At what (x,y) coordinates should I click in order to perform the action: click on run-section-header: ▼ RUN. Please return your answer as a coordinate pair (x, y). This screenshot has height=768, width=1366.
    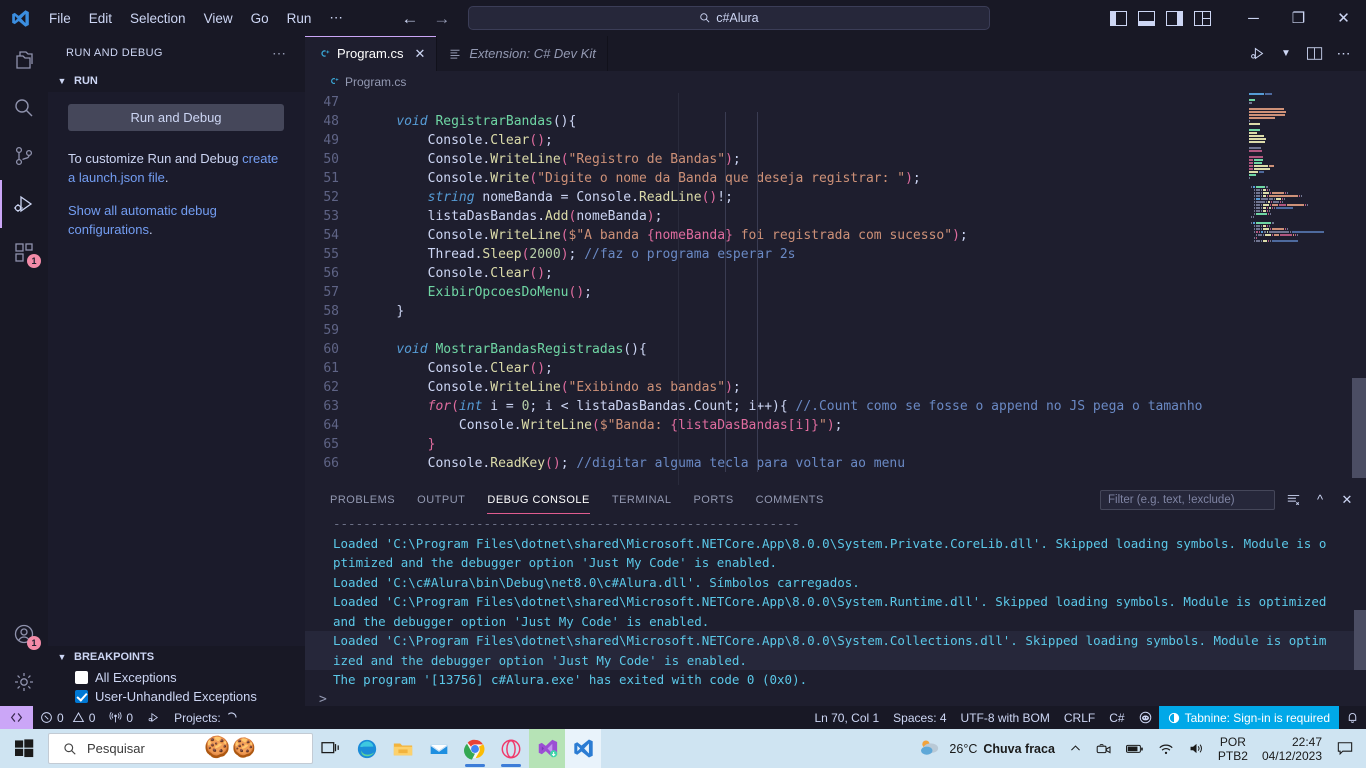
    Looking at the image, I should click on (176, 81).